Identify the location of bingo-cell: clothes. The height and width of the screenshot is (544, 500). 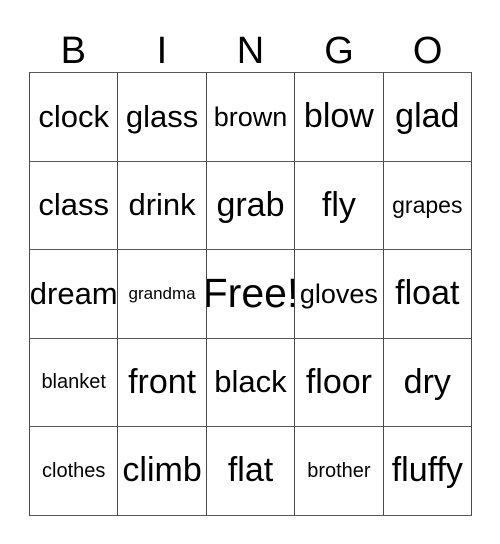
(74, 471).